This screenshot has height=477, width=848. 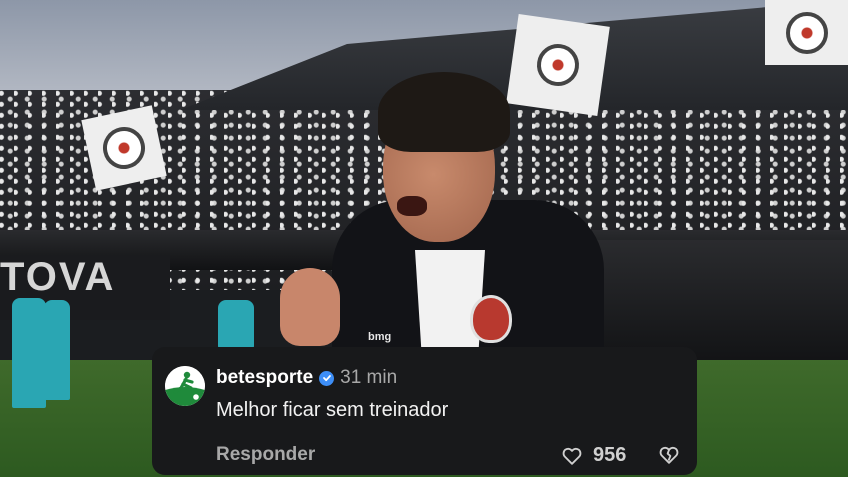 What do you see at coordinates (58, 277) in the screenshot?
I see `crowd-banner-text: TOVA` at bounding box center [58, 277].